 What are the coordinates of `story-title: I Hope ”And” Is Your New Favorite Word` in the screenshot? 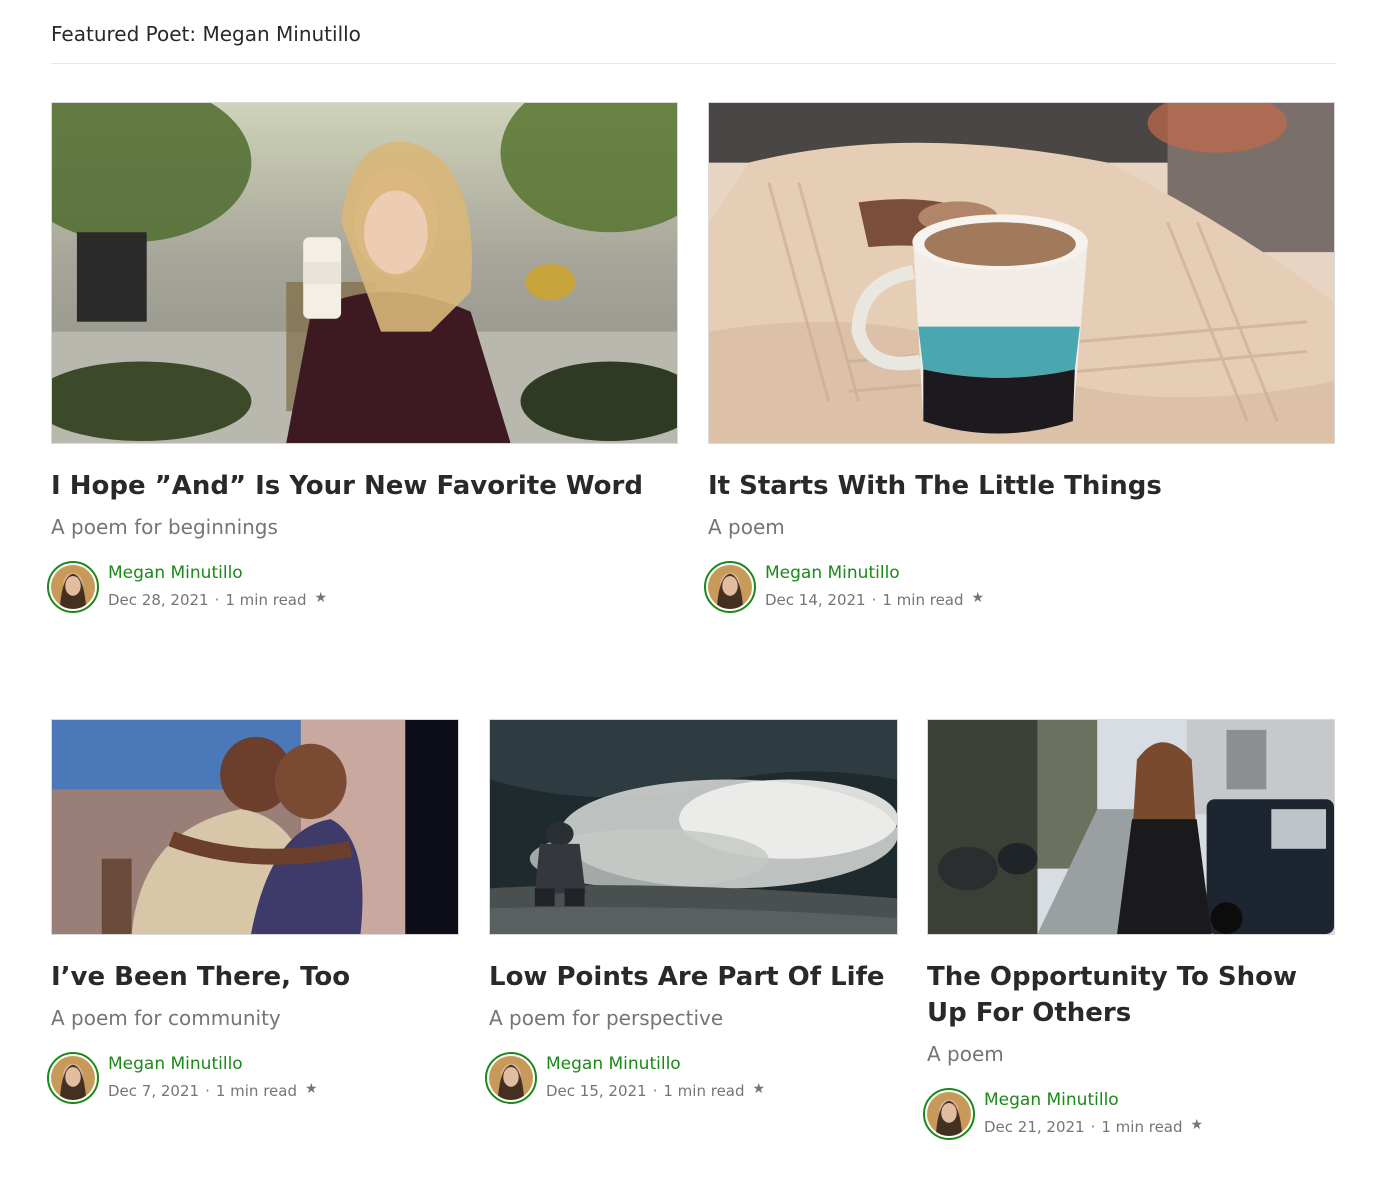 It's located at (364, 486).